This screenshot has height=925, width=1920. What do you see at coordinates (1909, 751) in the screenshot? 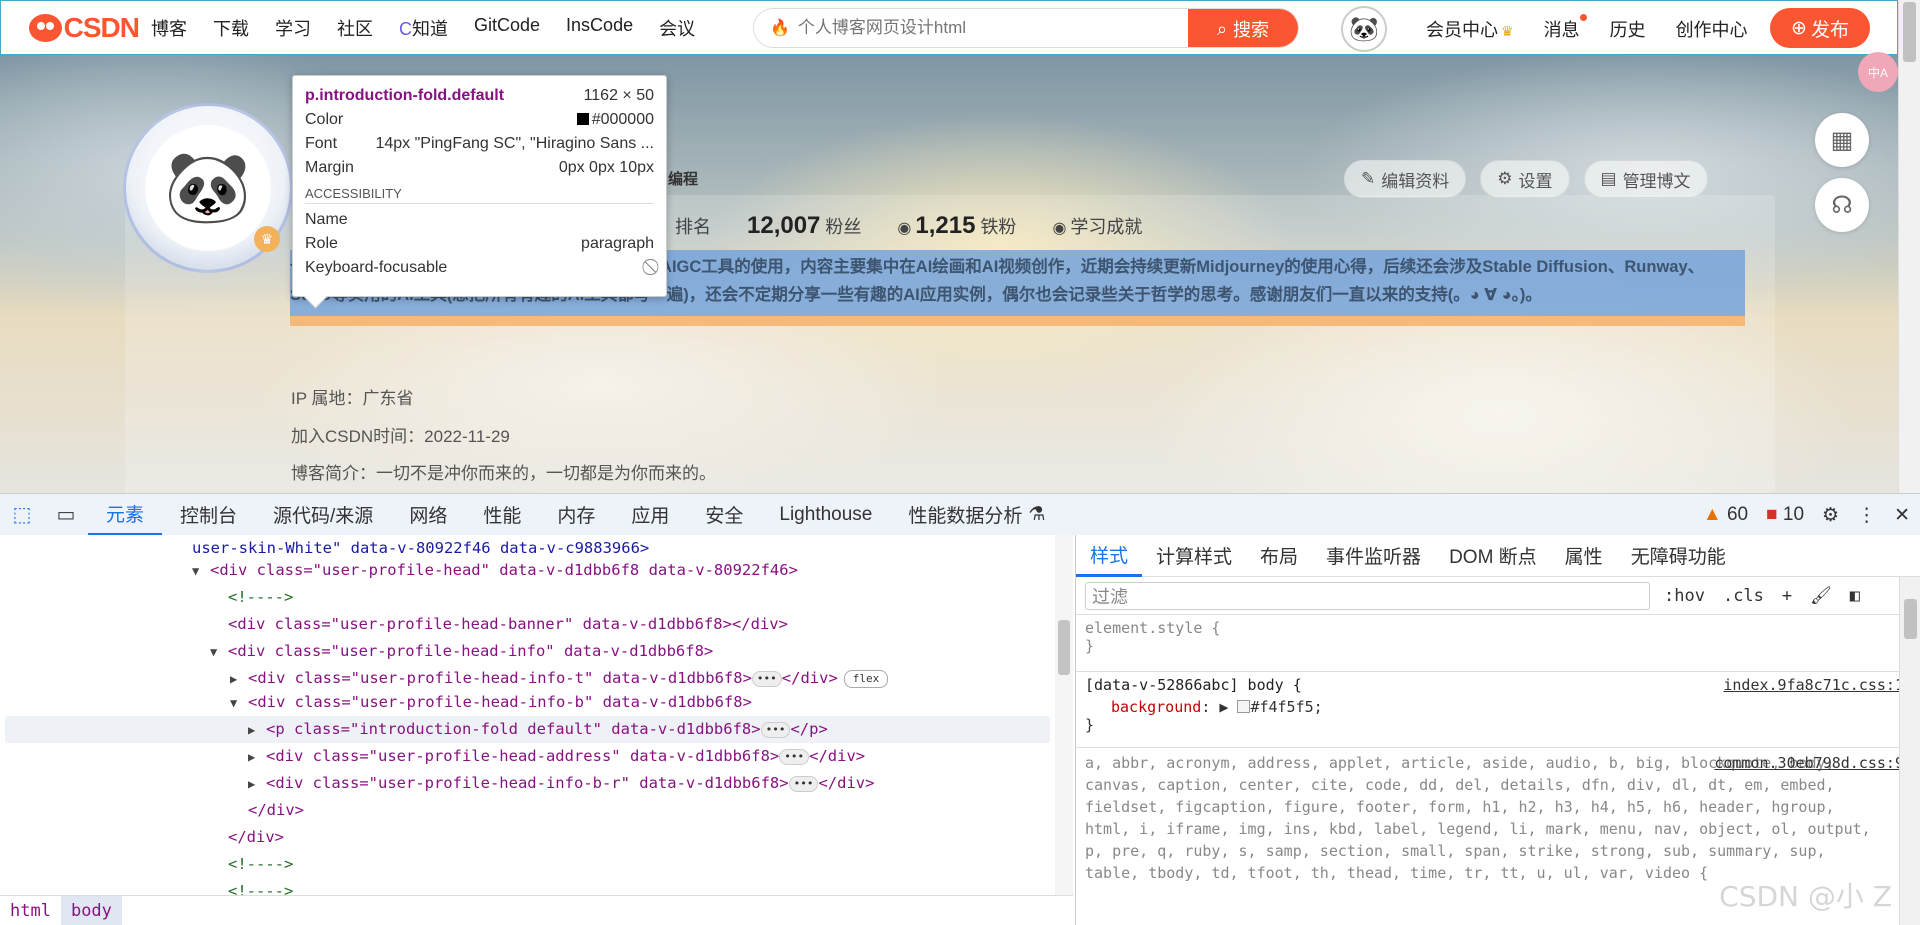
I see `styles-scrollbar` at bounding box center [1909, 751].